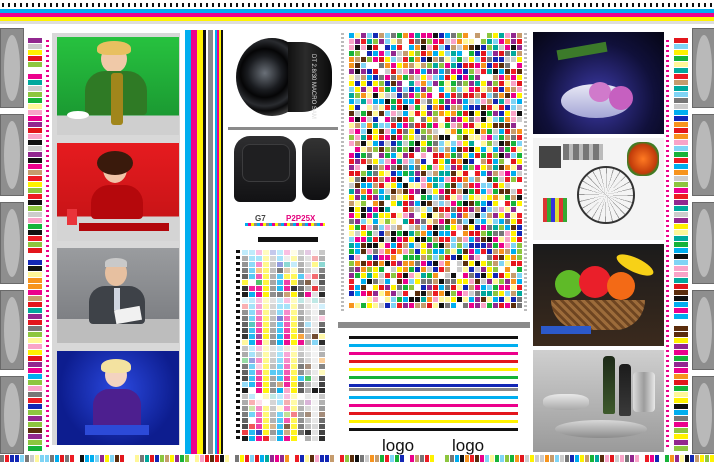 This screenshot has height=463, width=714. Describe the element at coordinates (433, 425) in the screenshot. I see `horizontal-bar` at that location.